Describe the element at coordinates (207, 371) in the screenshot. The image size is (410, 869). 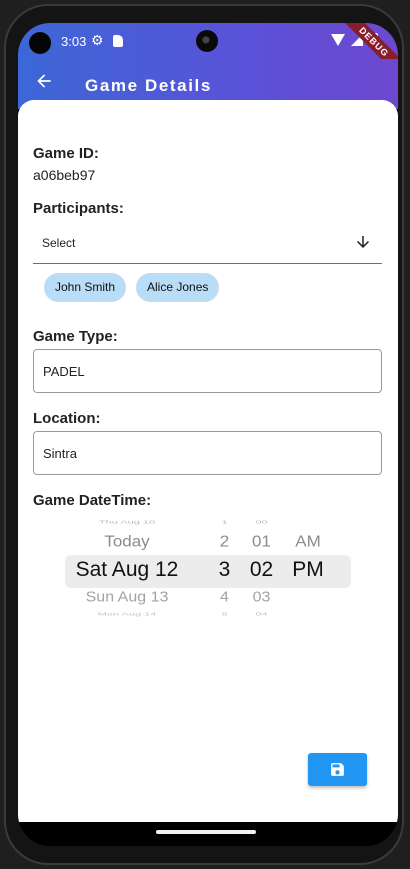
I see `game-type-field: PADEL` at that location.